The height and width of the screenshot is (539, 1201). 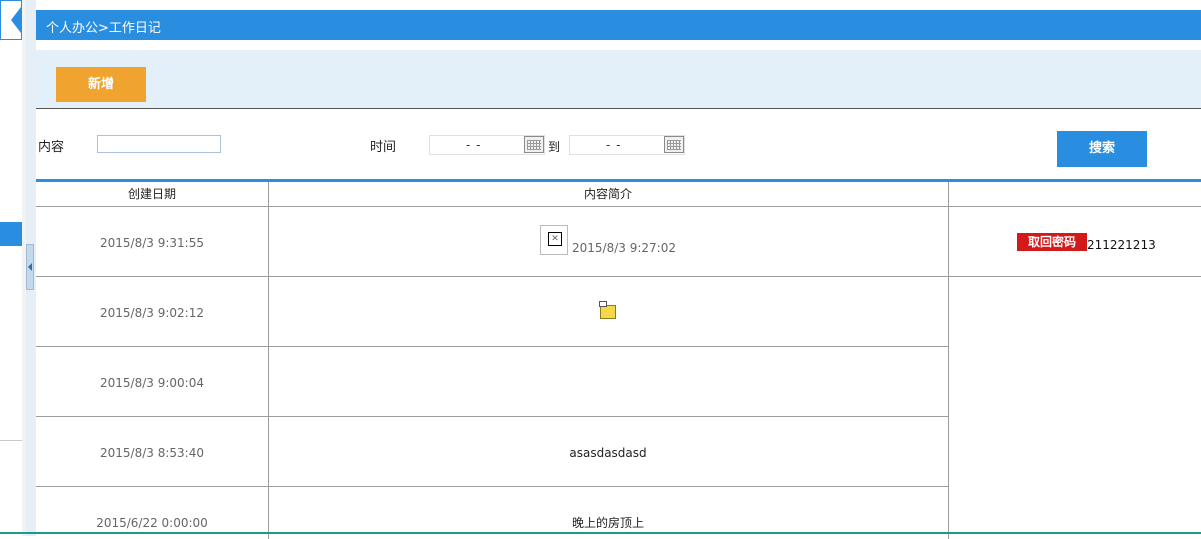 I want to click on search-button: 搜索, so click(x=1102, y=149).